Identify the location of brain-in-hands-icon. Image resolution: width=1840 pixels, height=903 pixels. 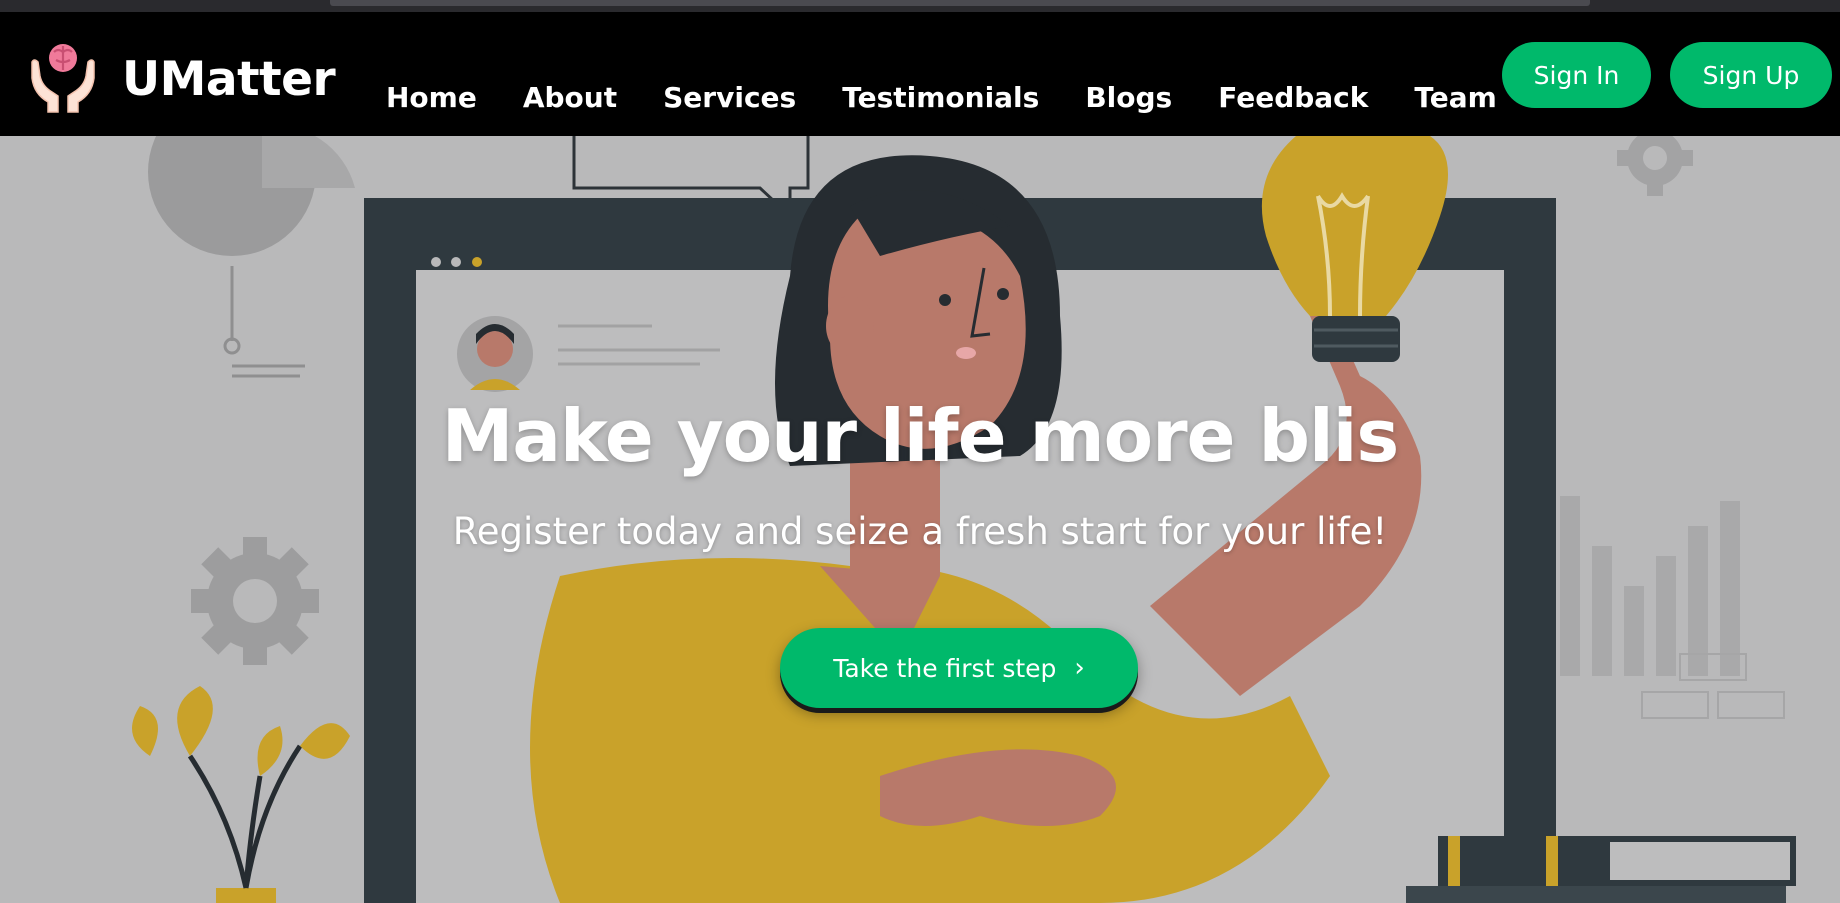
(63, 76).